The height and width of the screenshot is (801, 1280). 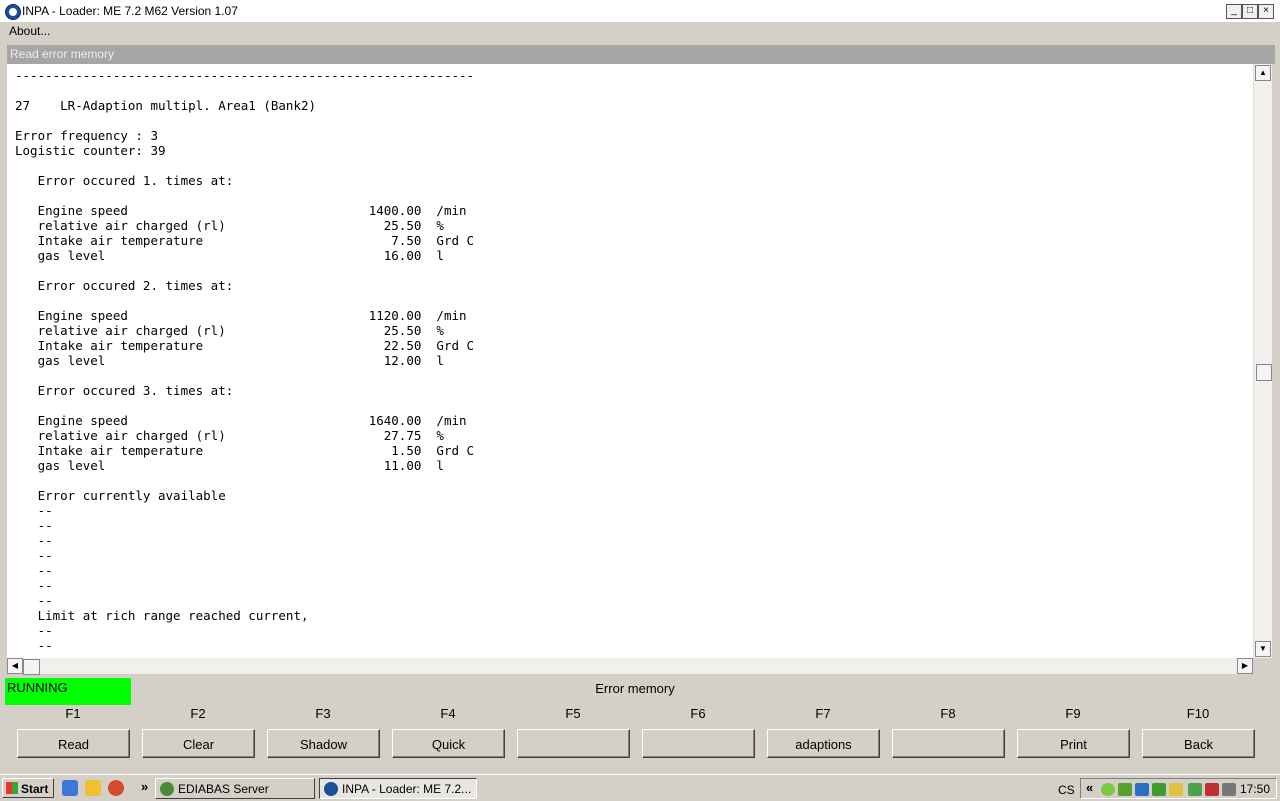 I want to click on tray-app-icon, so click(x=1142, y=789).